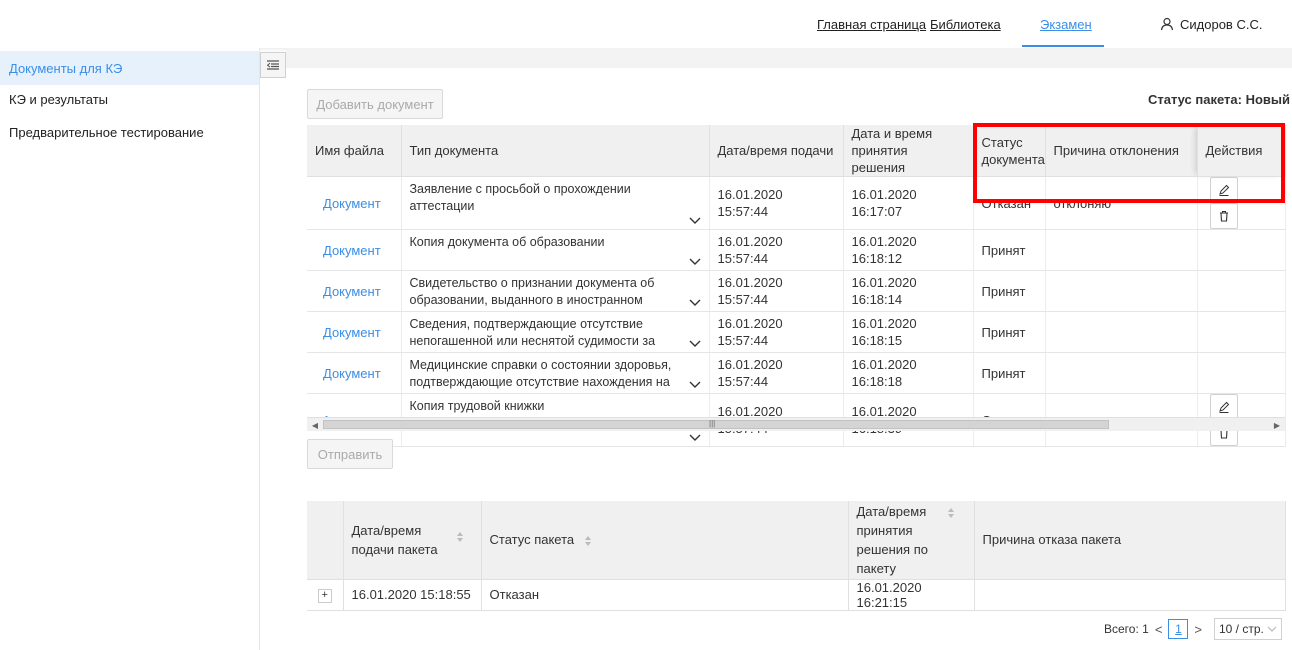 The width and height of the screenshot is (1292, 650). What do you see at coordinates (129, 99) in the screenshot?
I see `sidebar-item-results: КЭ и результаты` at bounding box center [129, 99].